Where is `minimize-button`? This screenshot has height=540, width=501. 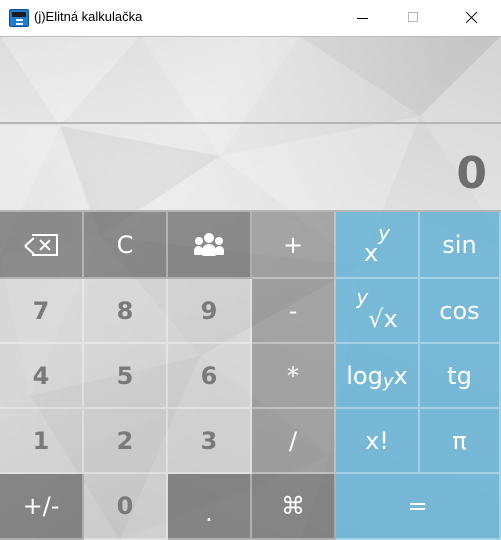
minimize-button is located at coordinates (363, 18).